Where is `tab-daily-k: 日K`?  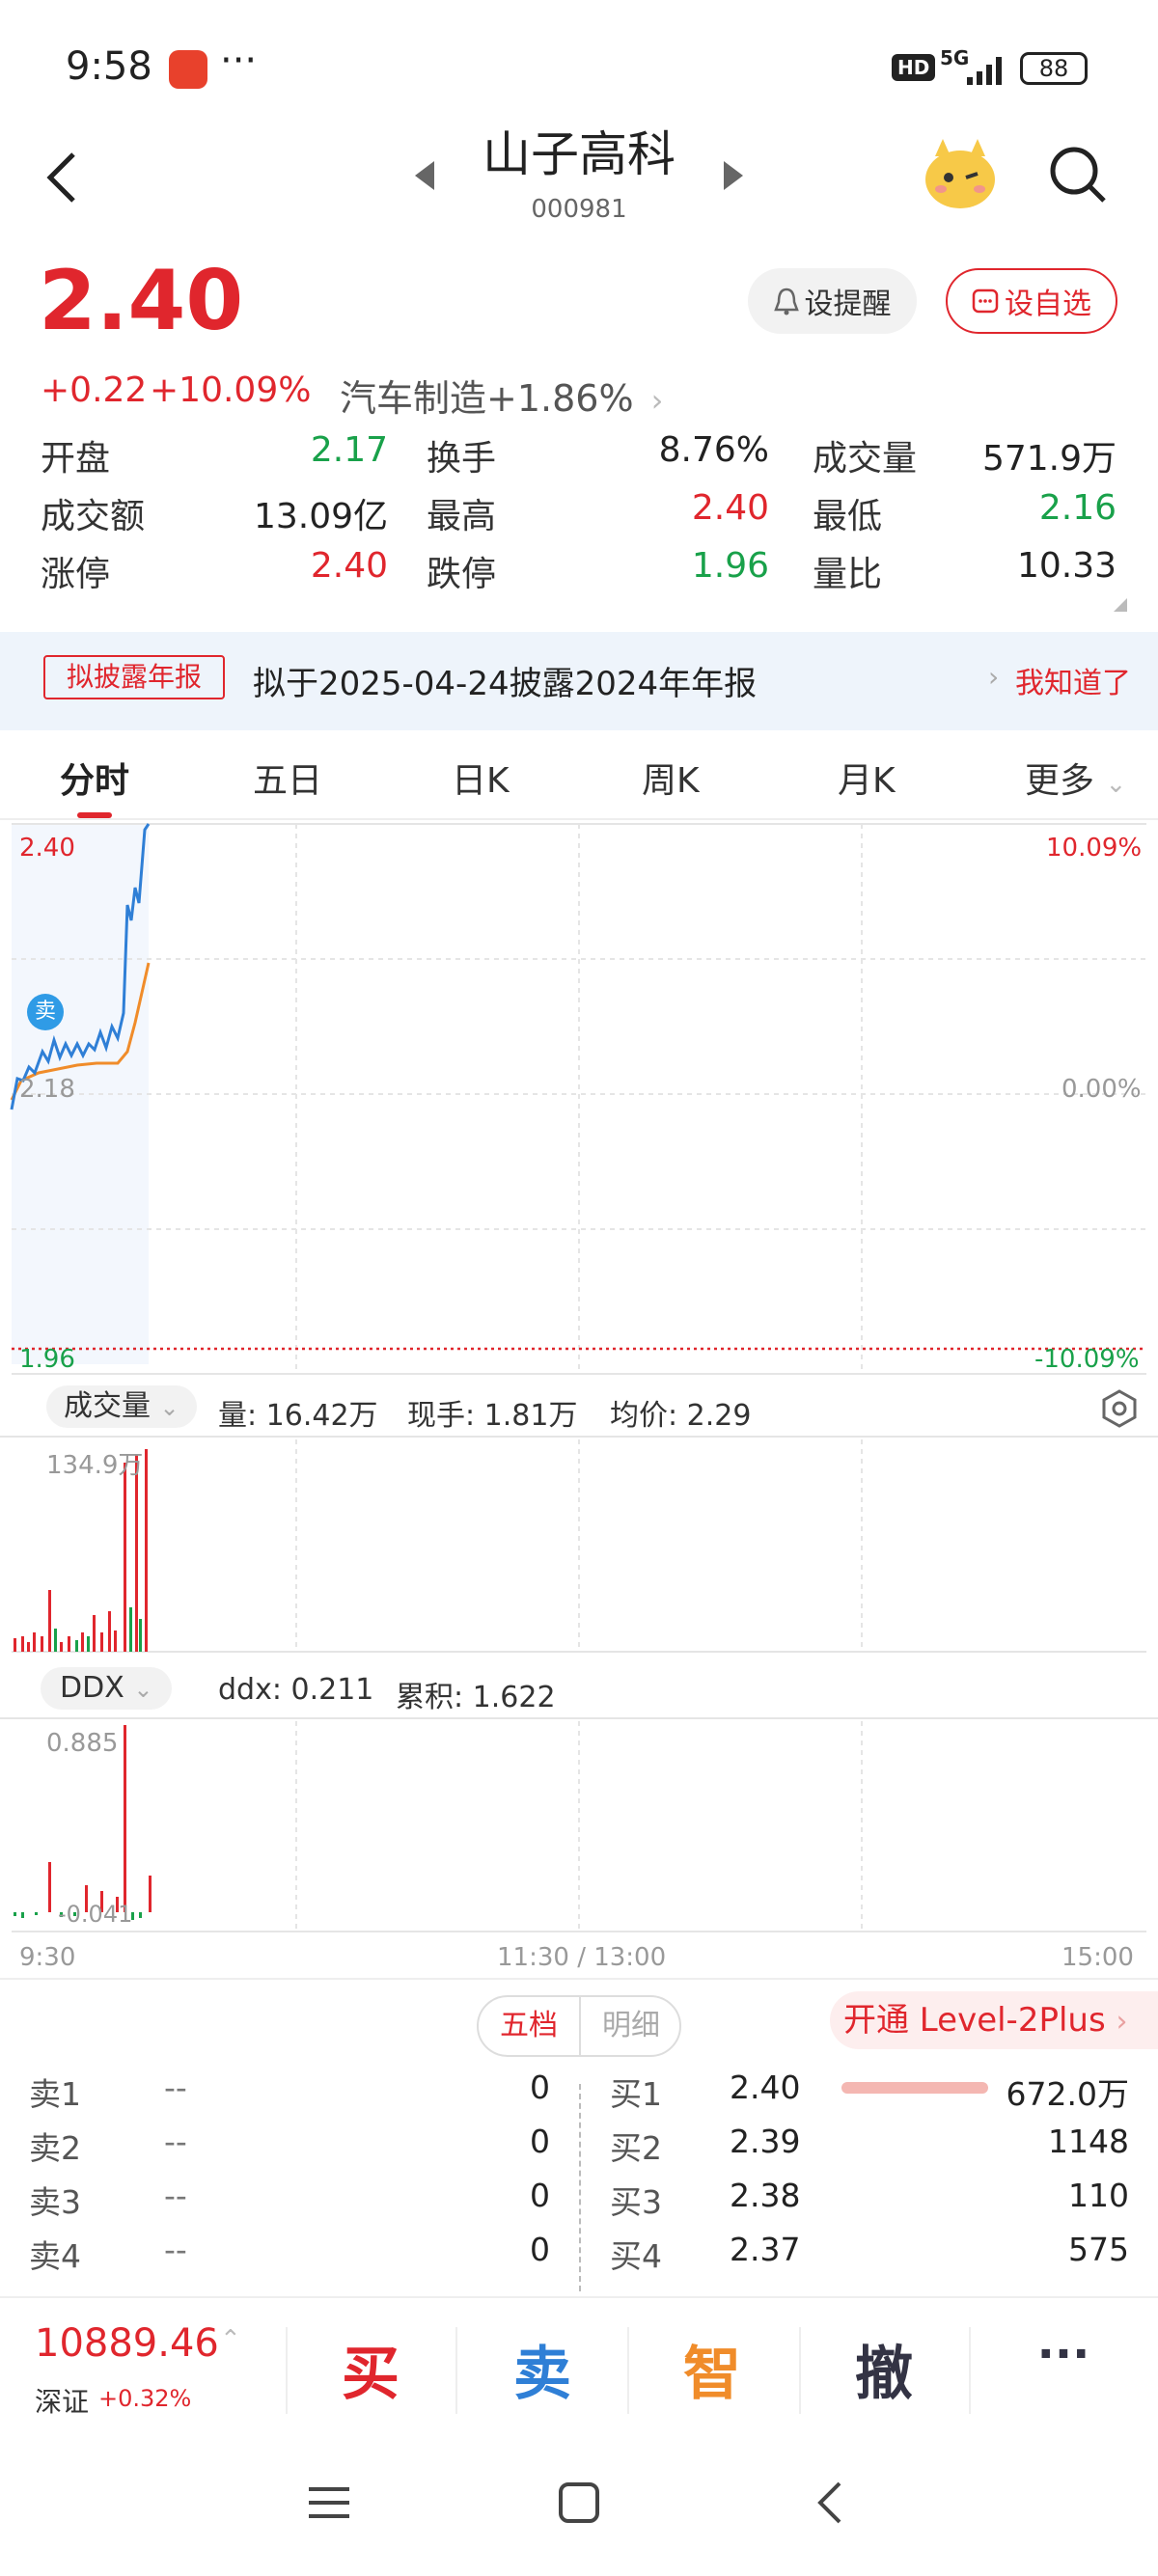
tab-daily-k: 日K is located at coordinates (481, 778).